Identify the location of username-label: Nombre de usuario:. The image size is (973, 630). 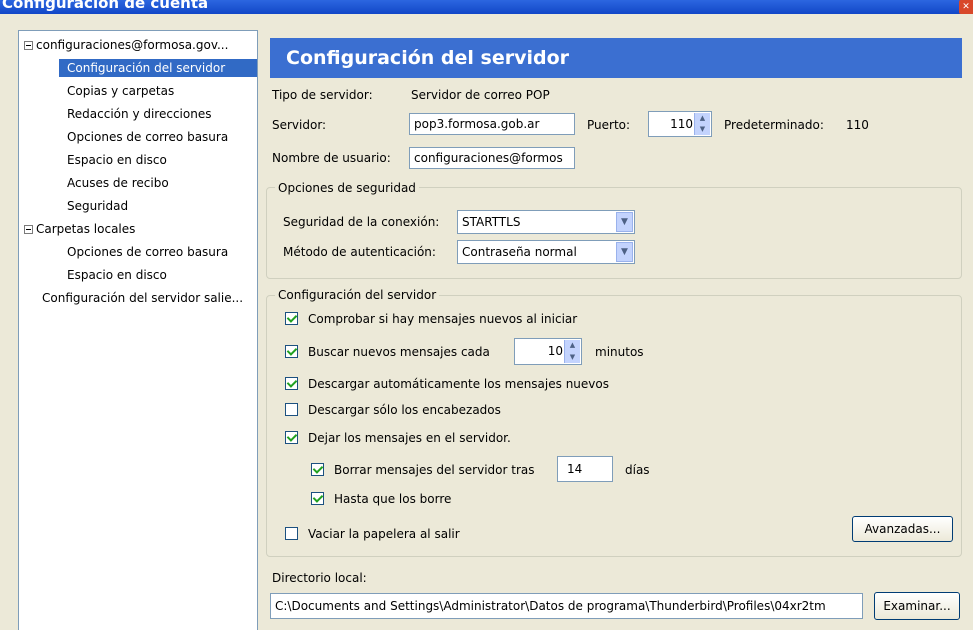
(331, 158).